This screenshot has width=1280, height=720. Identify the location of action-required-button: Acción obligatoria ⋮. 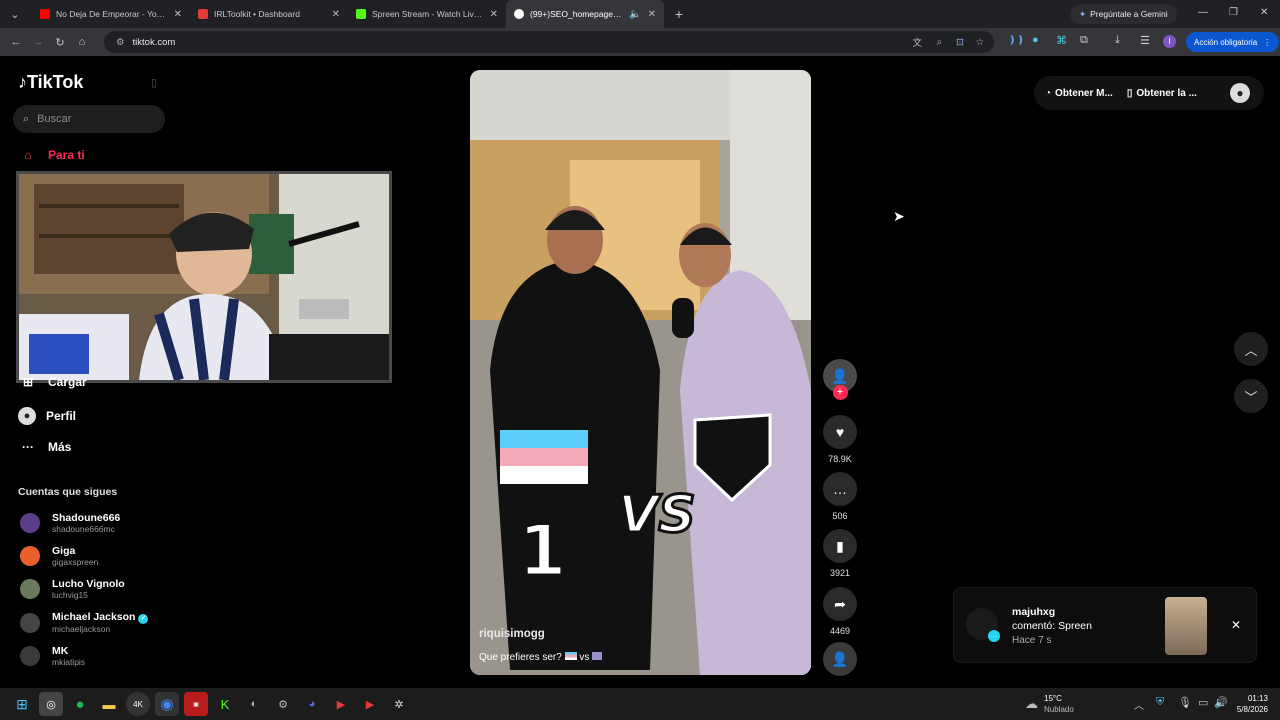
(1233, 42).